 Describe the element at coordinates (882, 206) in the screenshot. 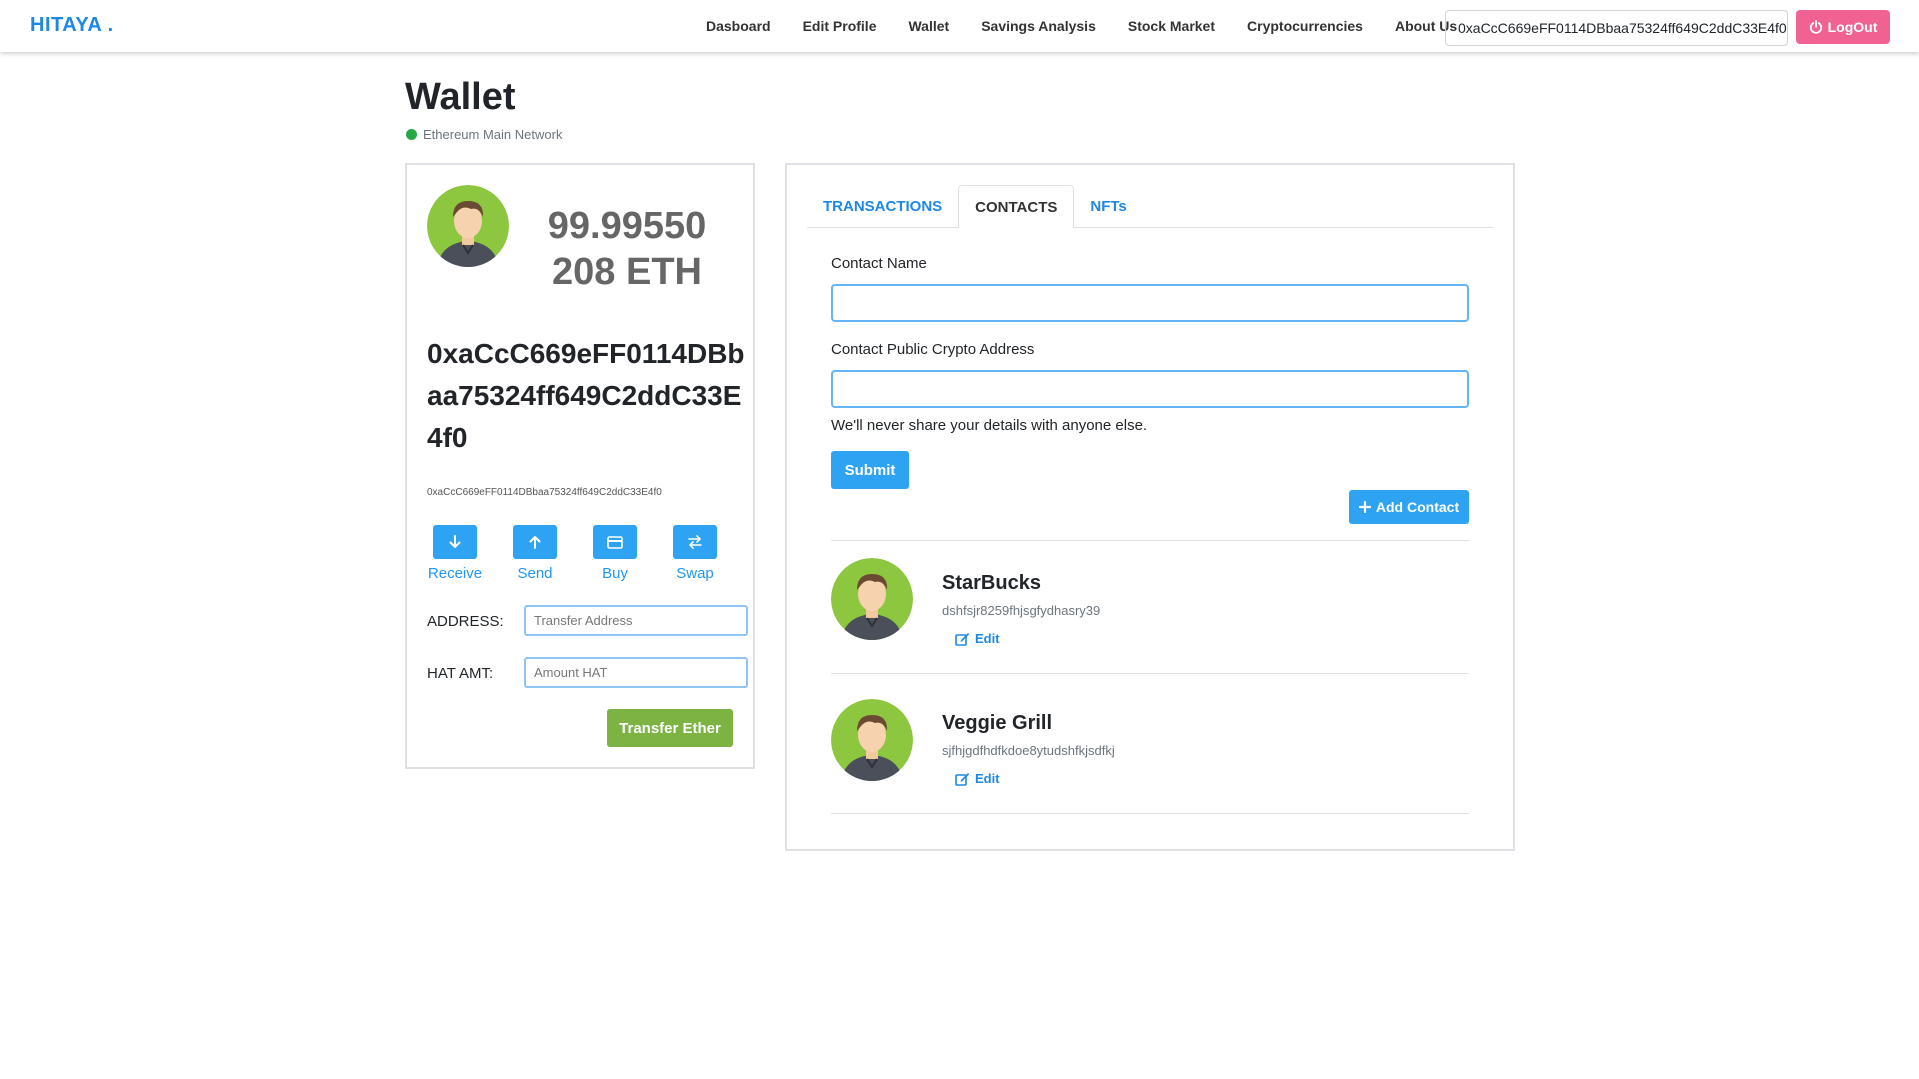

I see `tab-transactions: TRANSACTIONS` at that location.